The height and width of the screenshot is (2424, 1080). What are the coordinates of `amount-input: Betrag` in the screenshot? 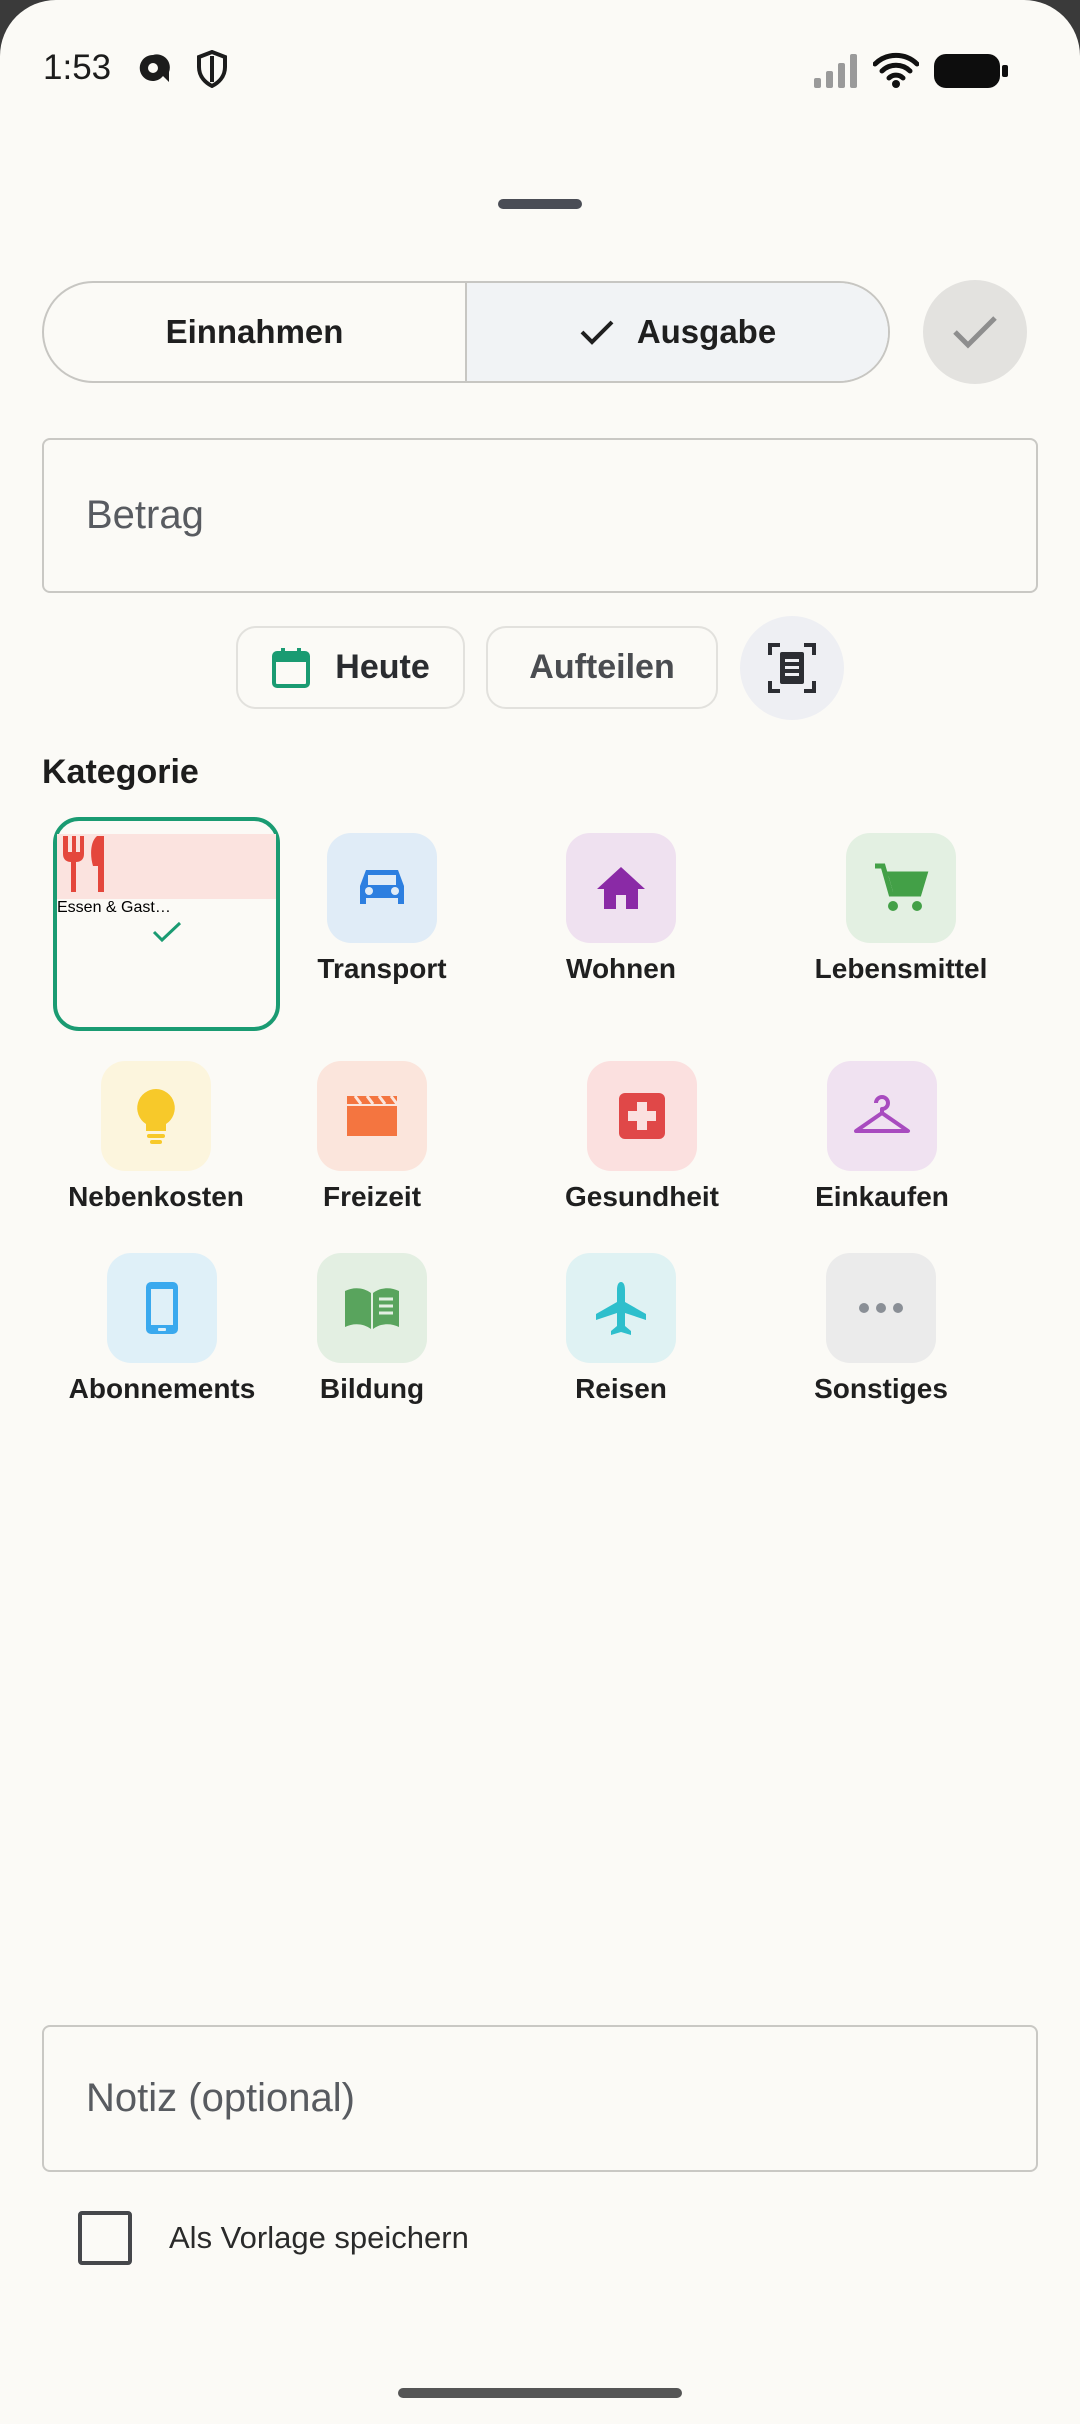 It's located at (540, 515).